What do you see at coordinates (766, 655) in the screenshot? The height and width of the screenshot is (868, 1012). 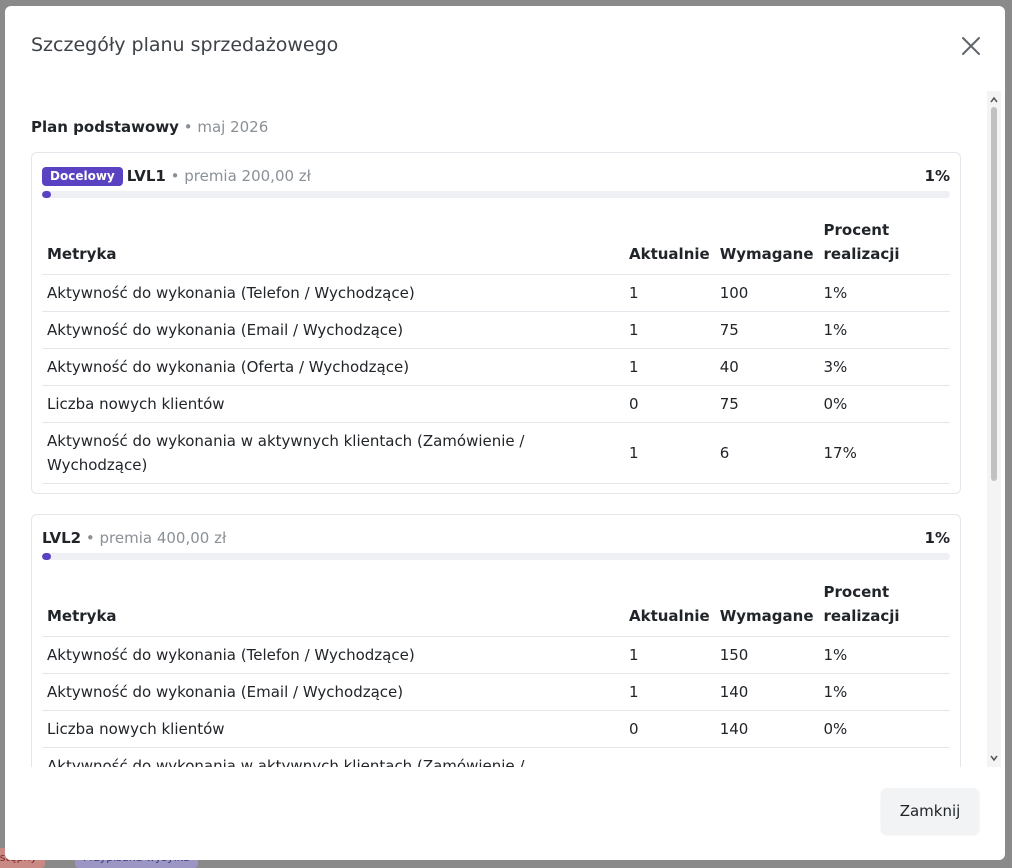 I see `required-cell: 150` at bounding box center [766, 655].